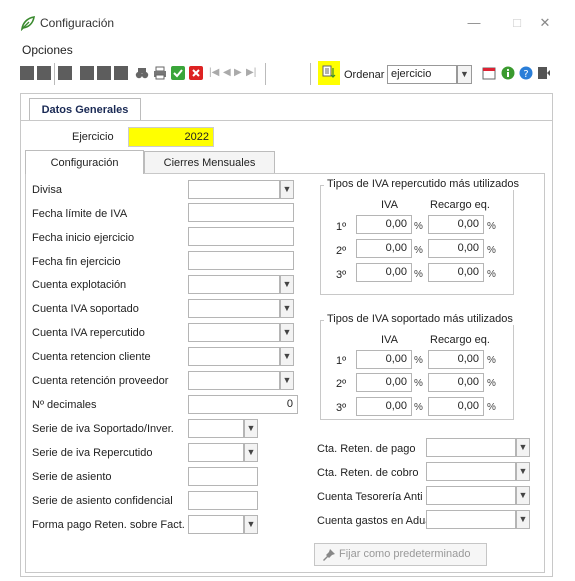 This screenshot has width=575, height=581. I want to click on app-leaf-icon, so click(27, 23).